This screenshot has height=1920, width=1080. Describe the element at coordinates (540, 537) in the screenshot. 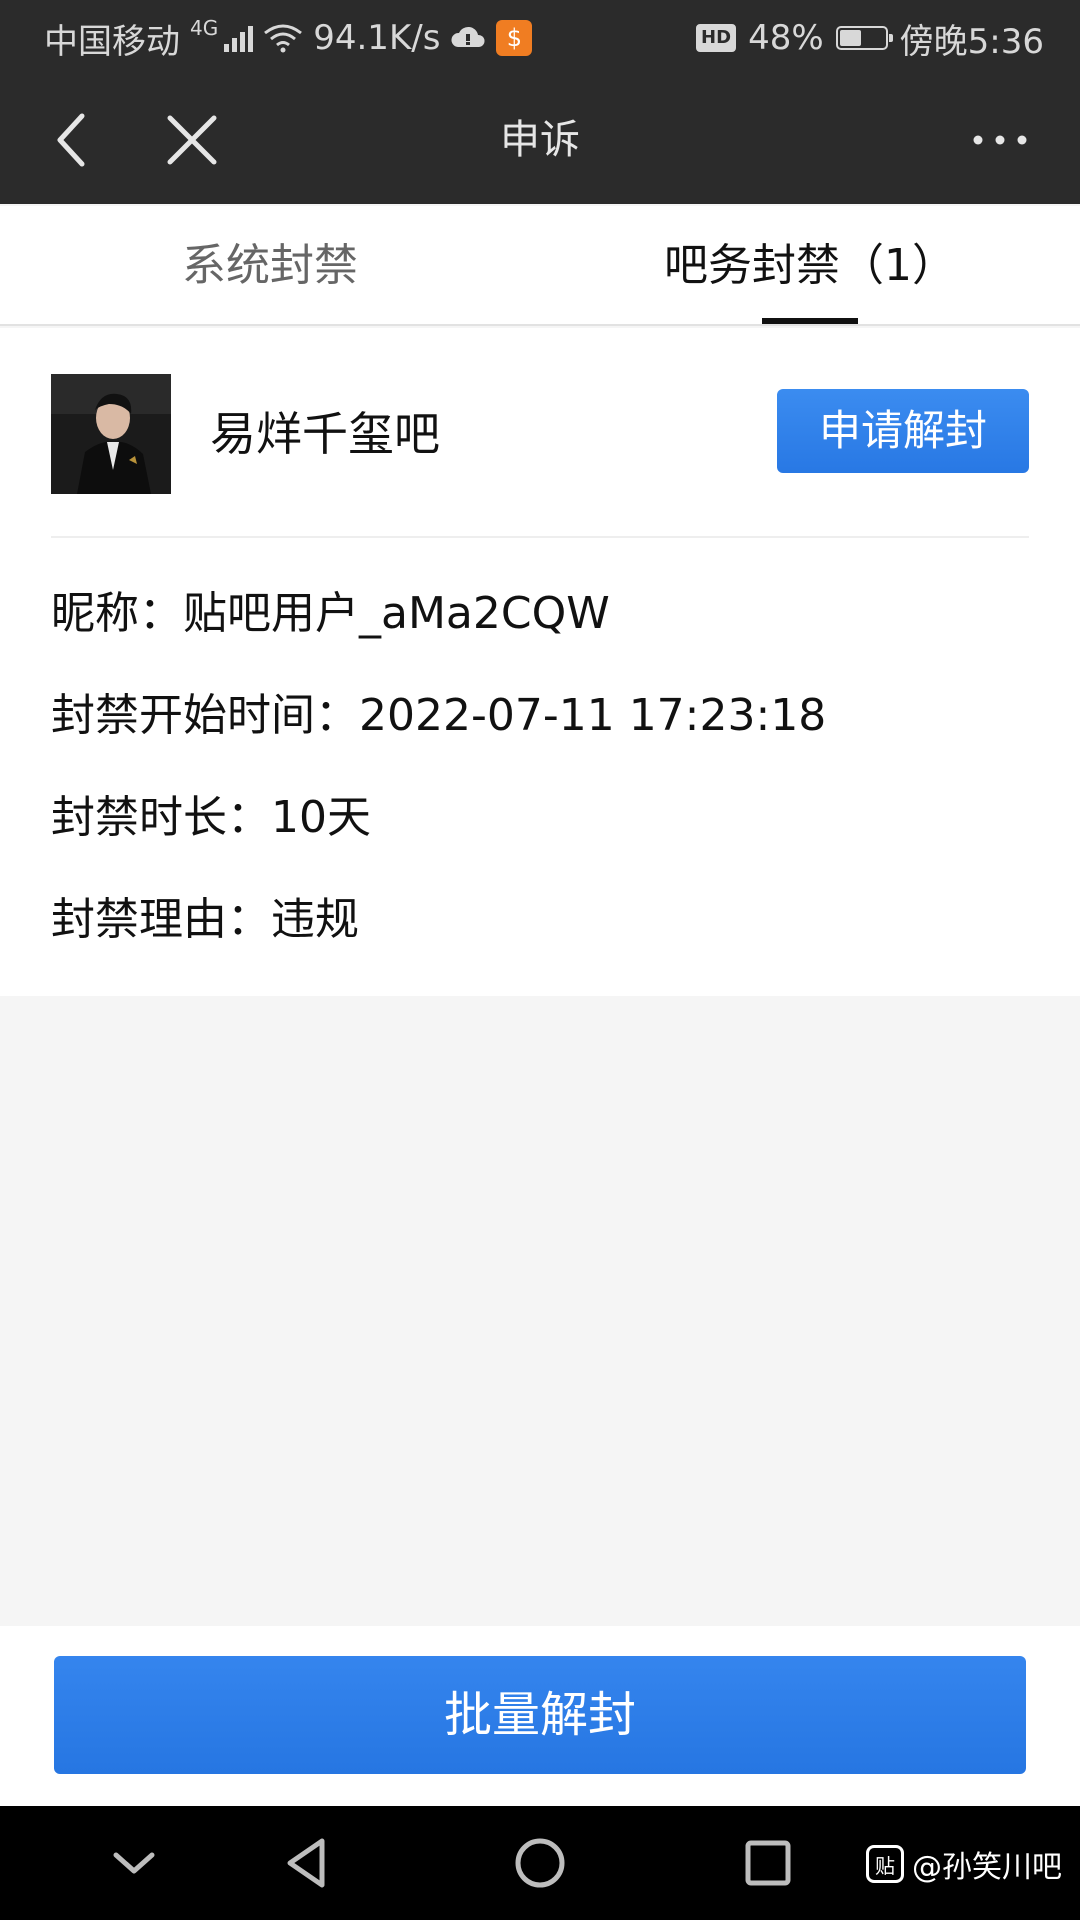

I see `divider` at that location.